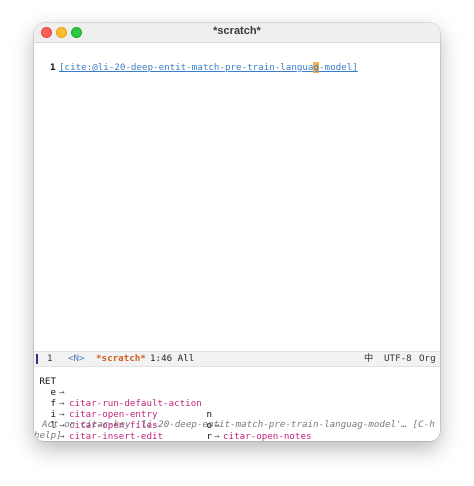 This screenshot has width=474, height=486. I want to click on window-title: *scratch*, so click(237, 31).